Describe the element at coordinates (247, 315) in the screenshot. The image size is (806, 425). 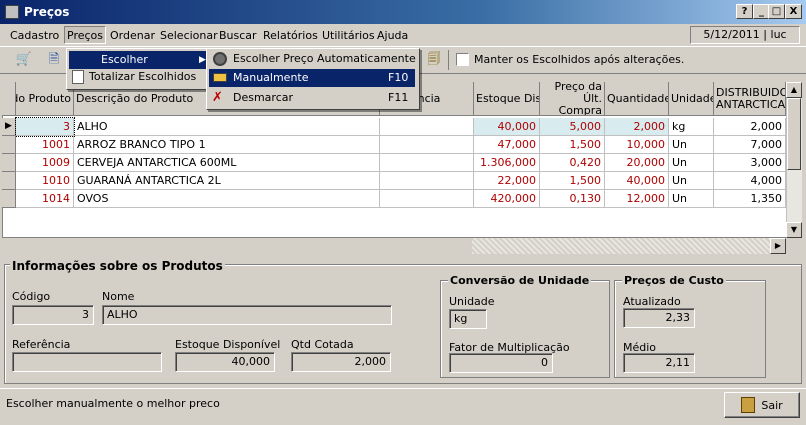
I see `nome-field: ALHO` at that location.